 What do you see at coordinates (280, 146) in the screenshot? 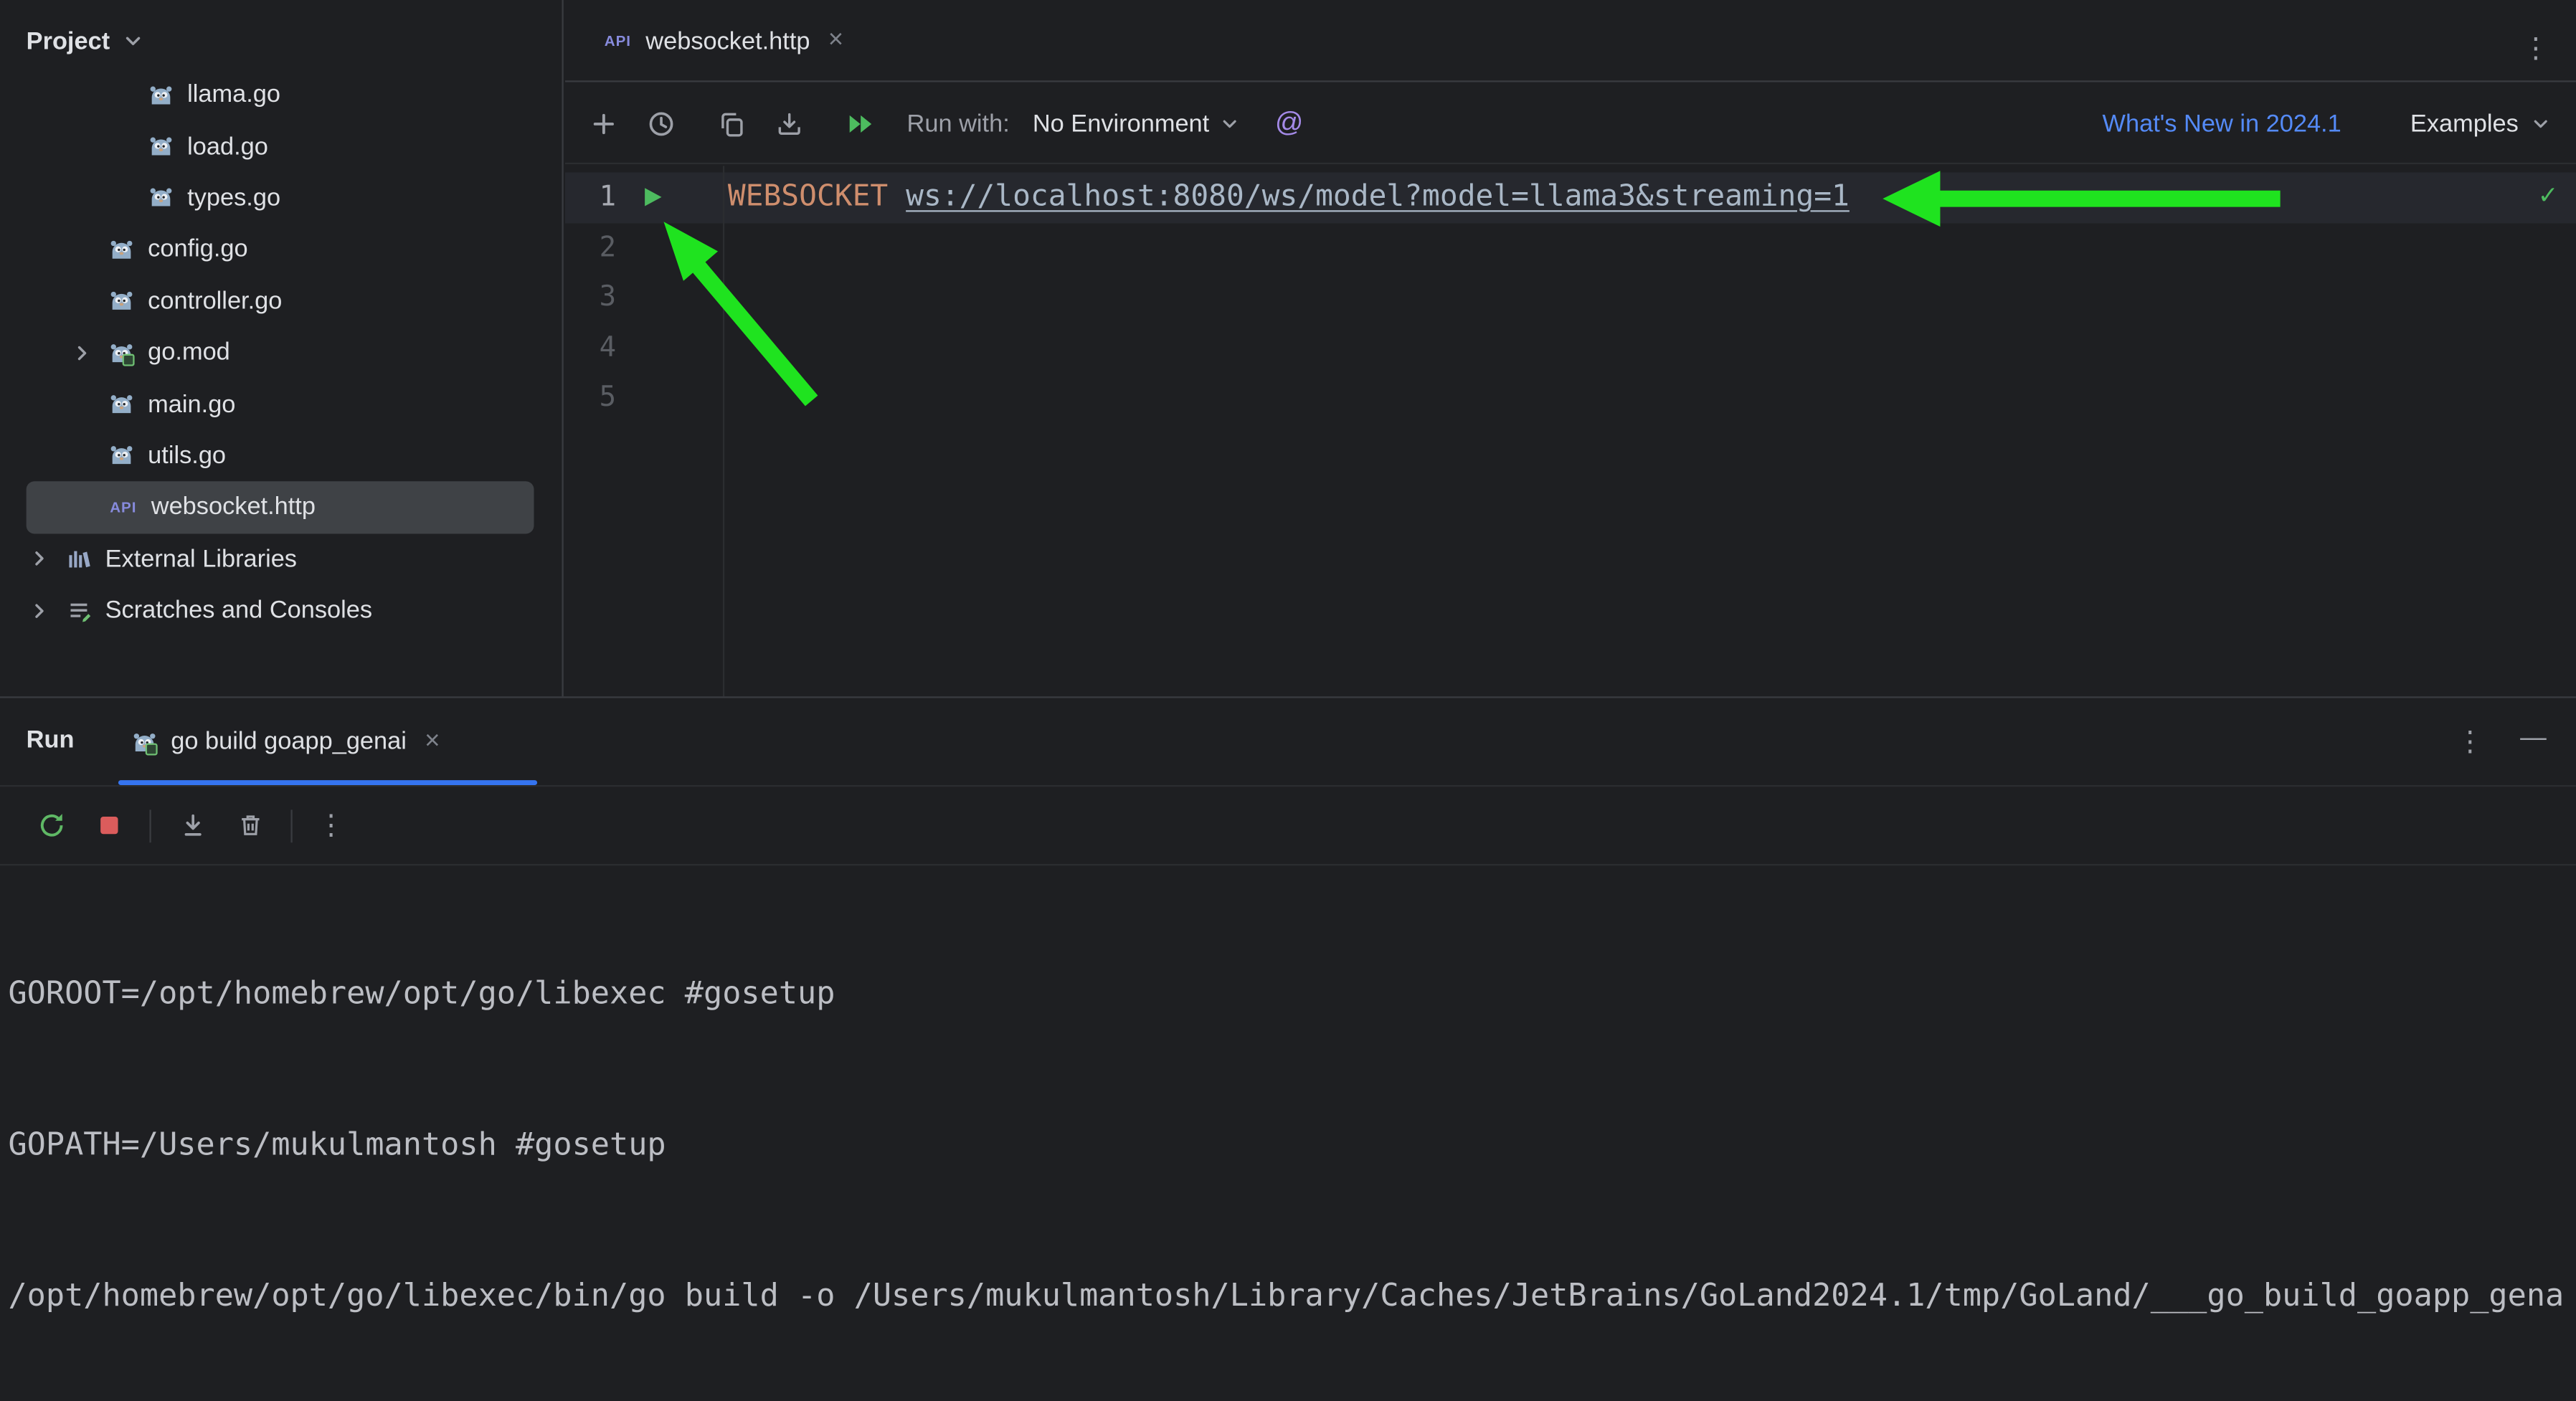
I see `tree-item-load-go: load.go` at bounding box center [280, 146].